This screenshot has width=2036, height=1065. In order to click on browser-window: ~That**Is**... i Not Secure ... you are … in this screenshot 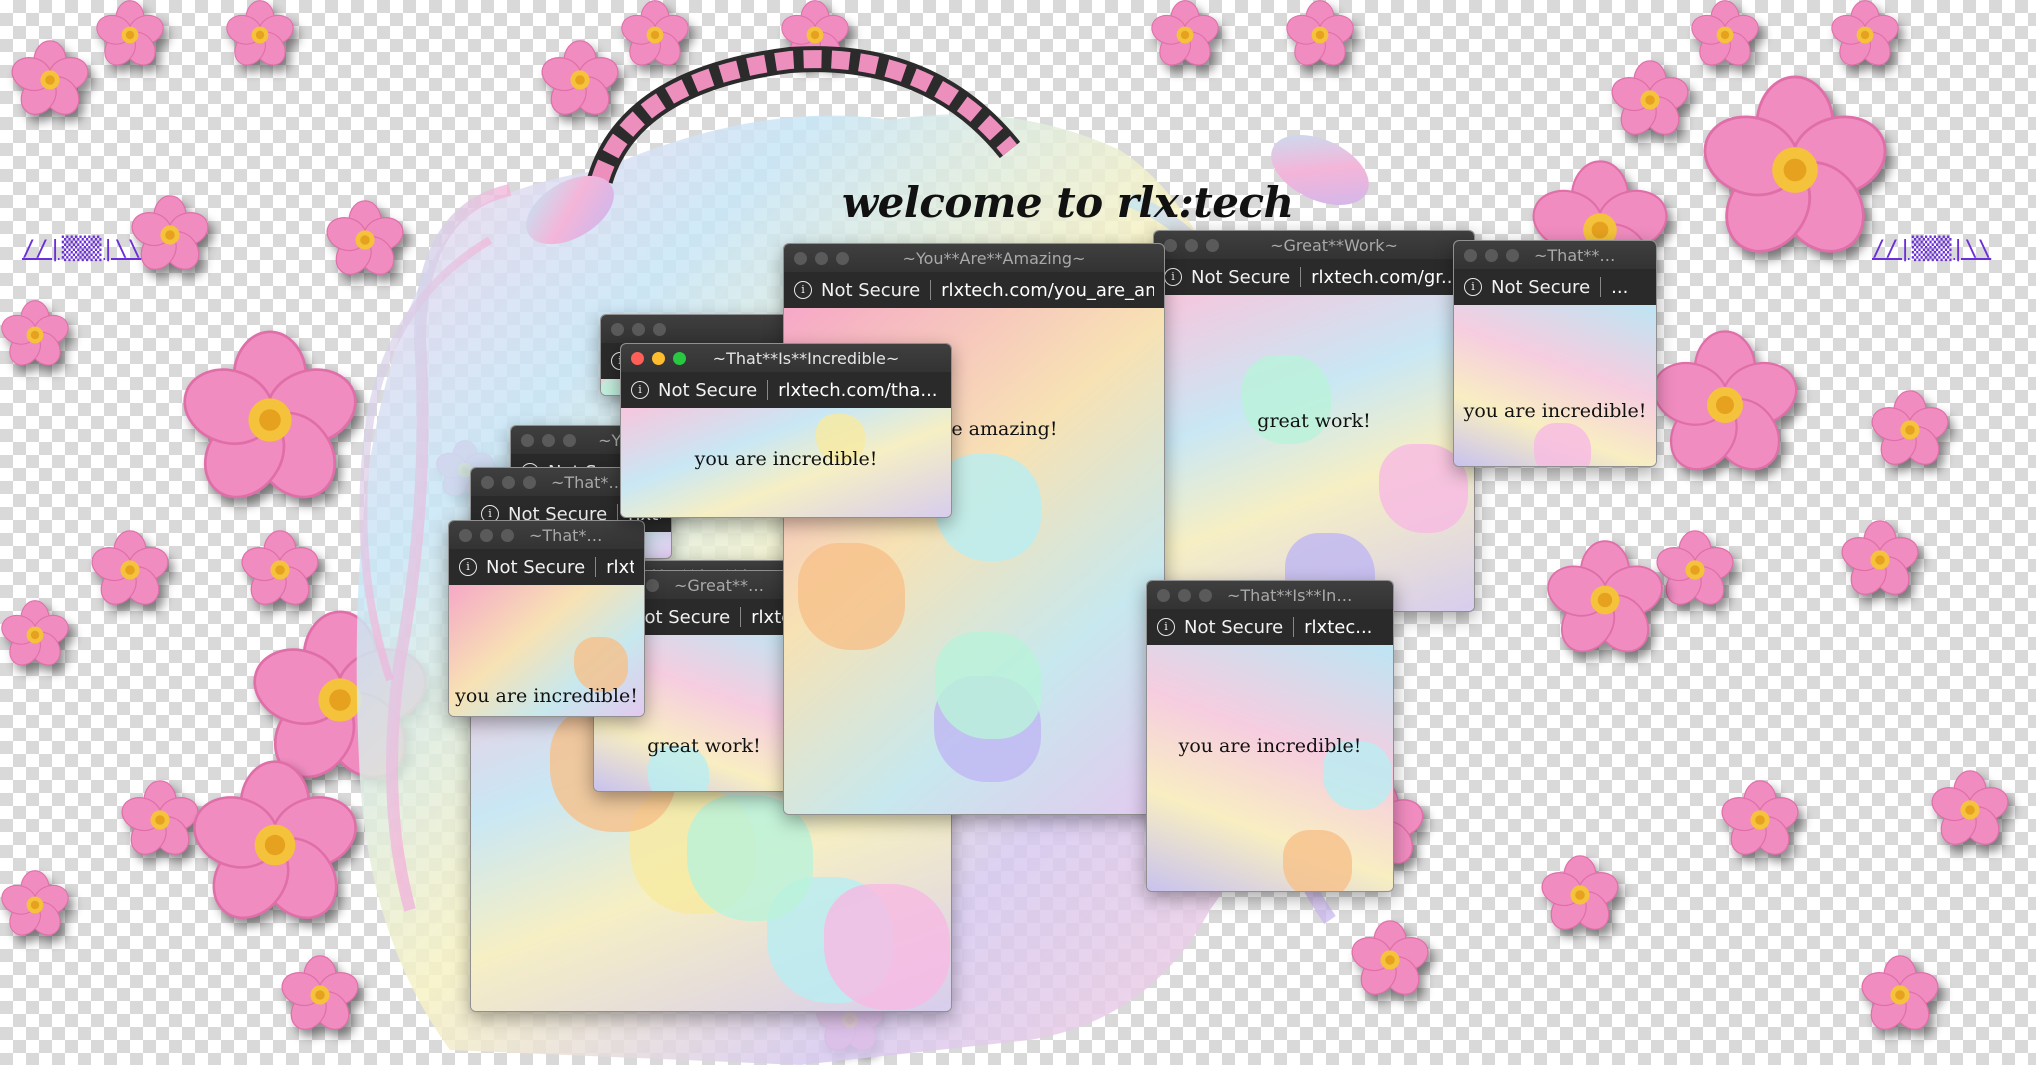, I will do `click(1555, 353)`.